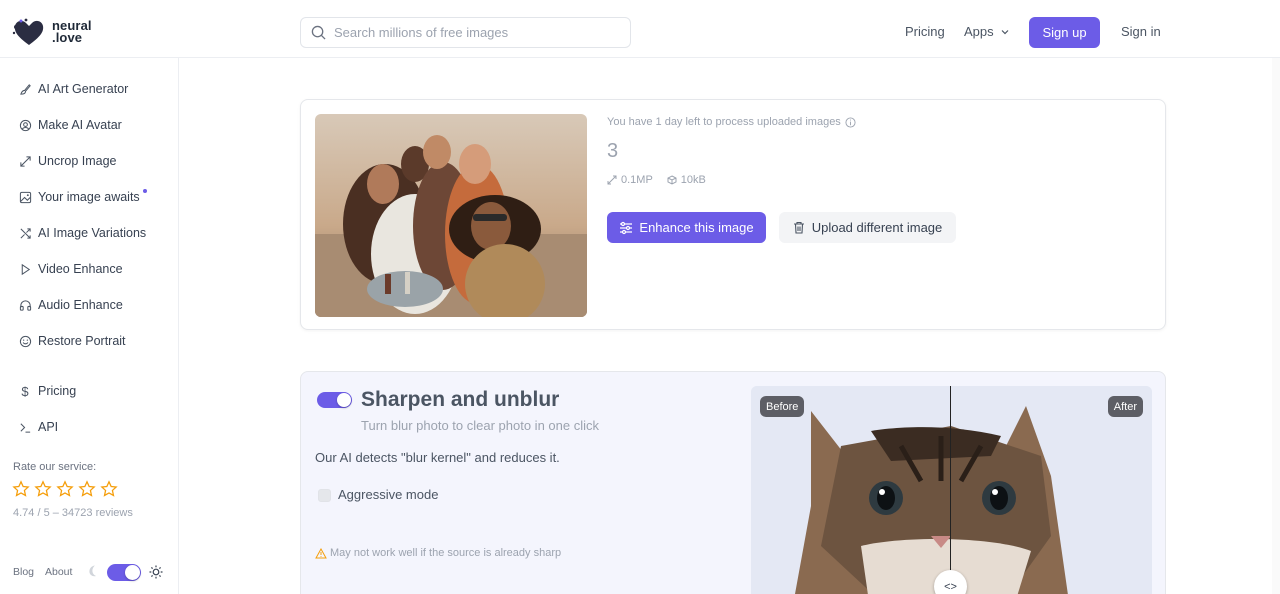 Image resolution: width=1280 pixels, height=594 pixels. What do you see at coordinates (1064, 32) in the screenshot?
I see `sign-up-button: Sign up` at bounding box center [1064, 32].